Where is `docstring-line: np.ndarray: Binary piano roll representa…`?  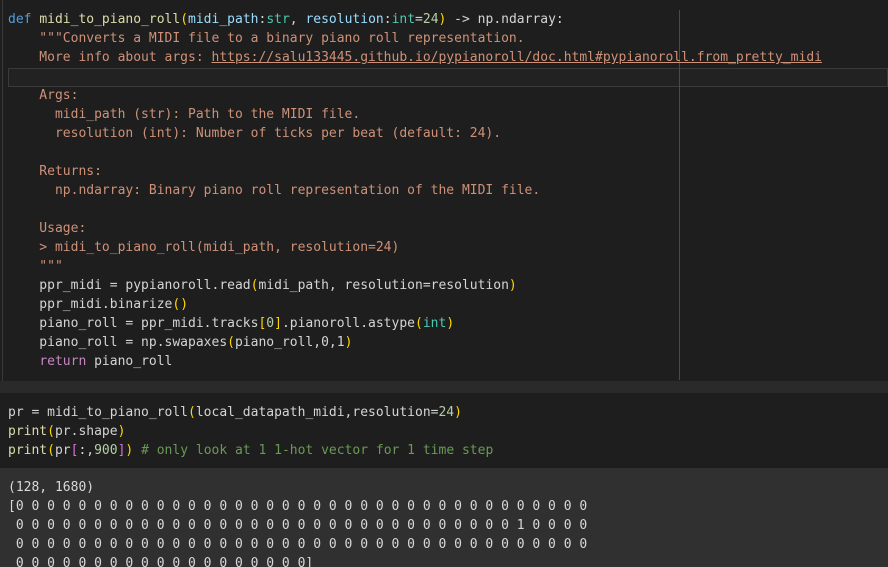
docstring-line: np.ndarray: Binary piano roll representa… is located at coordinates (274, 190).